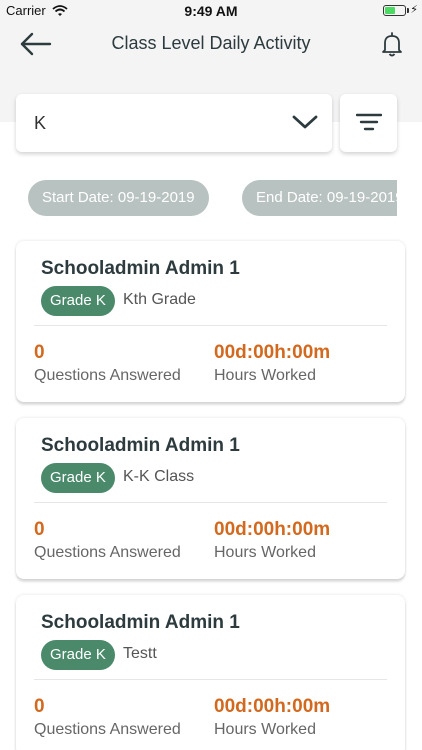 Image resolution: width=422 pixels, height=750 pixels. Describe the element at coordinates (118, 198) in the screenshot. I see `start-date-chip: Start Date: 09-19-2019` at that location.